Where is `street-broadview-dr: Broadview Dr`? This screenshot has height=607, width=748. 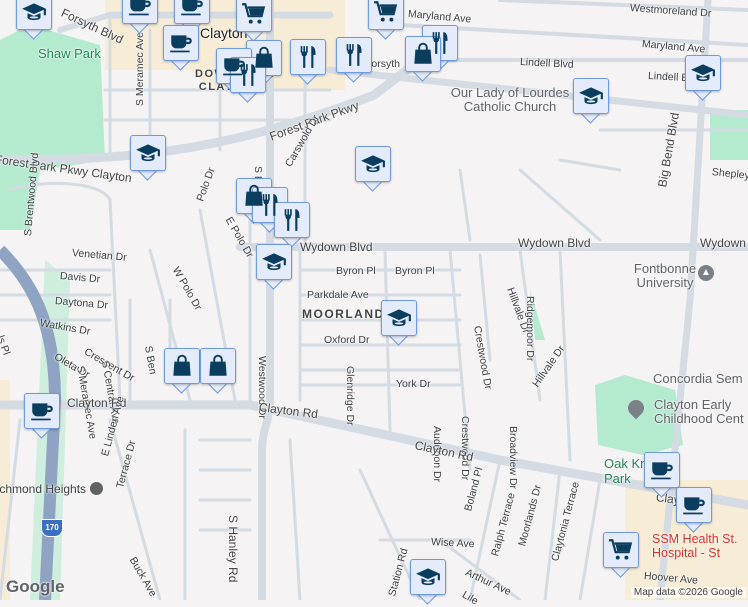 street-broadview-dr: Broadview Dr is located at coordinates (513, 458).